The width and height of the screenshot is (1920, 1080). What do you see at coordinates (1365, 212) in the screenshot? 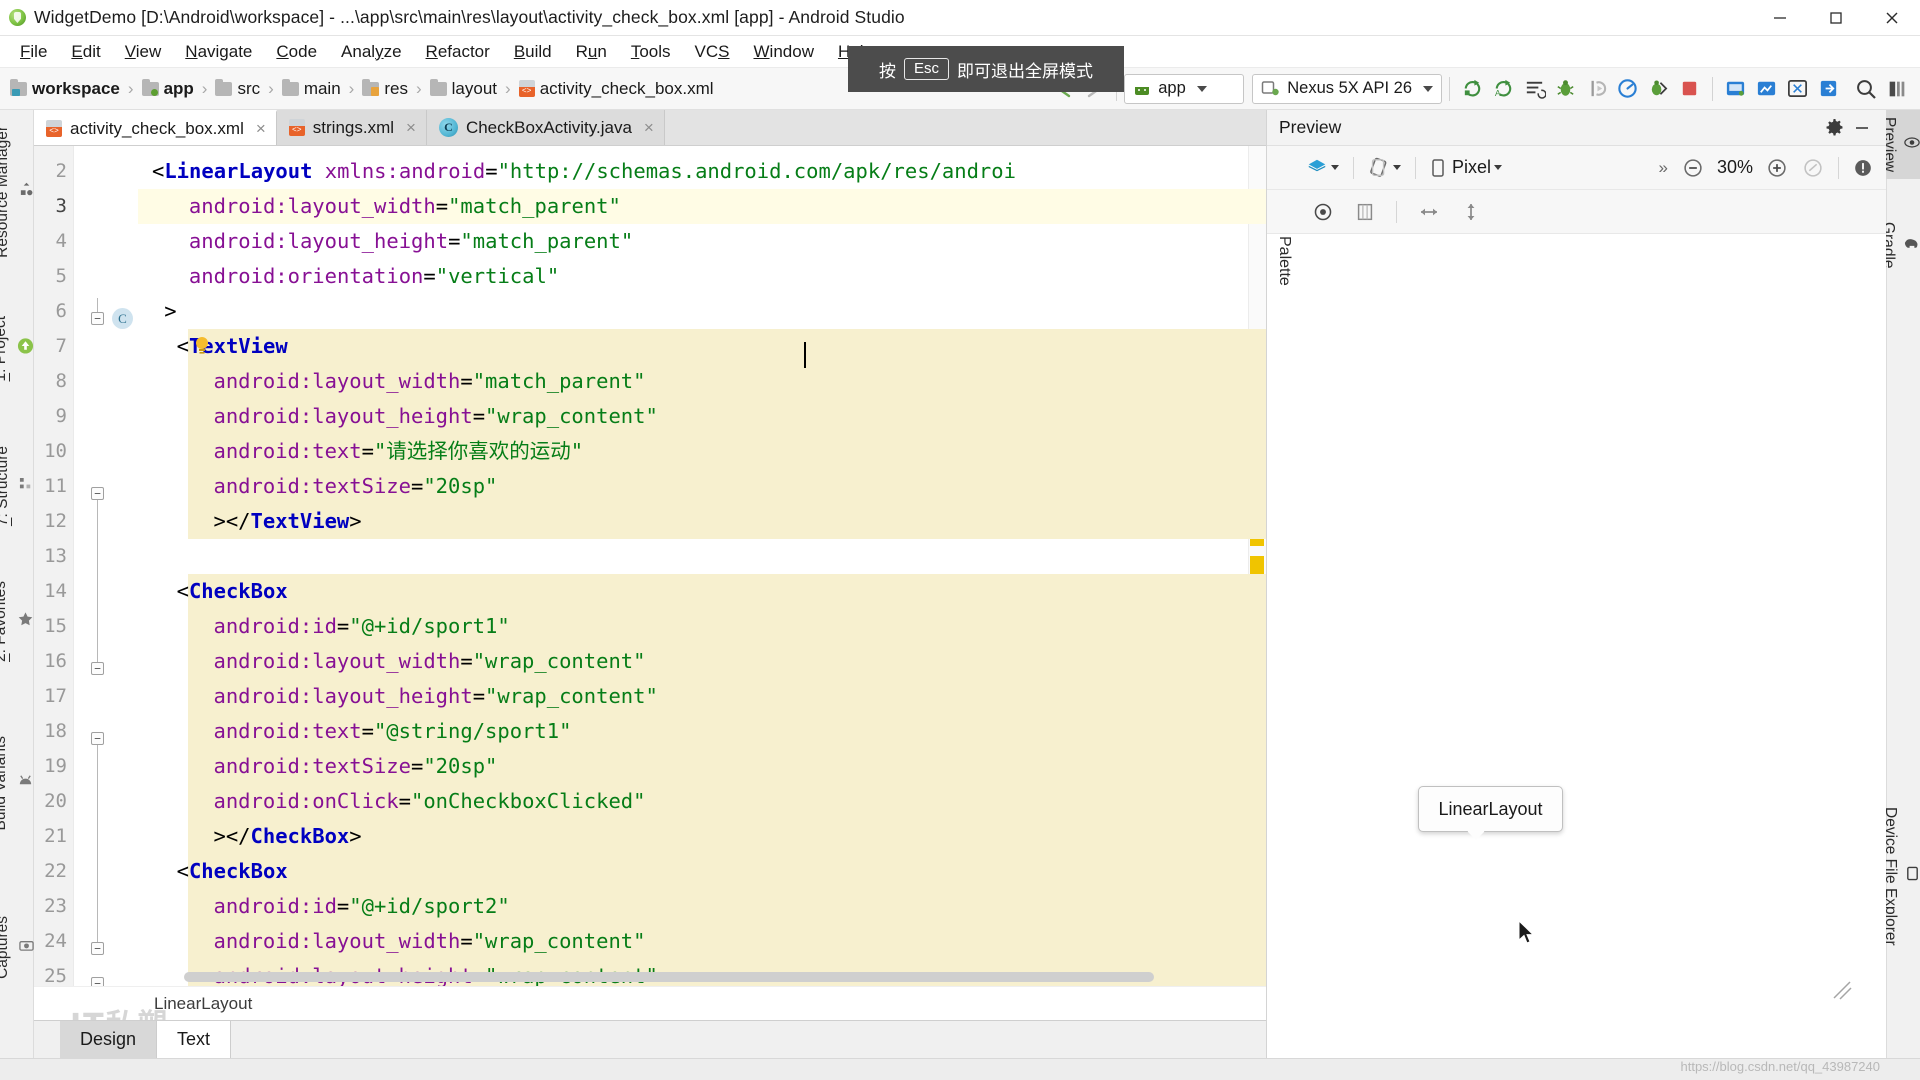
I see `blueprint-icon` at bounding box center [1365, 212].